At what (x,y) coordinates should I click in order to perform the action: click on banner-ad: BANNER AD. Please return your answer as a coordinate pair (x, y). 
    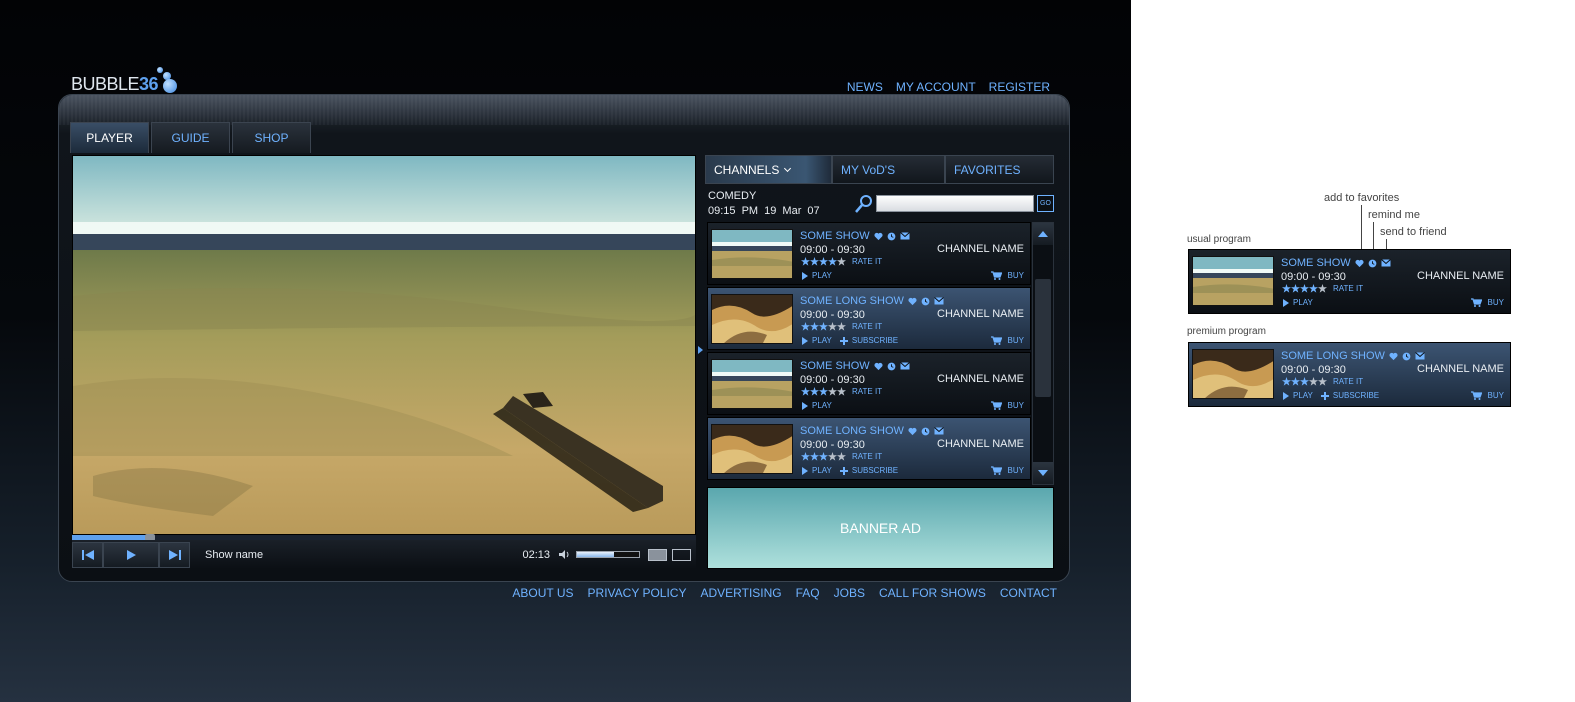
    Looking at the image, I should click on (880, 528).